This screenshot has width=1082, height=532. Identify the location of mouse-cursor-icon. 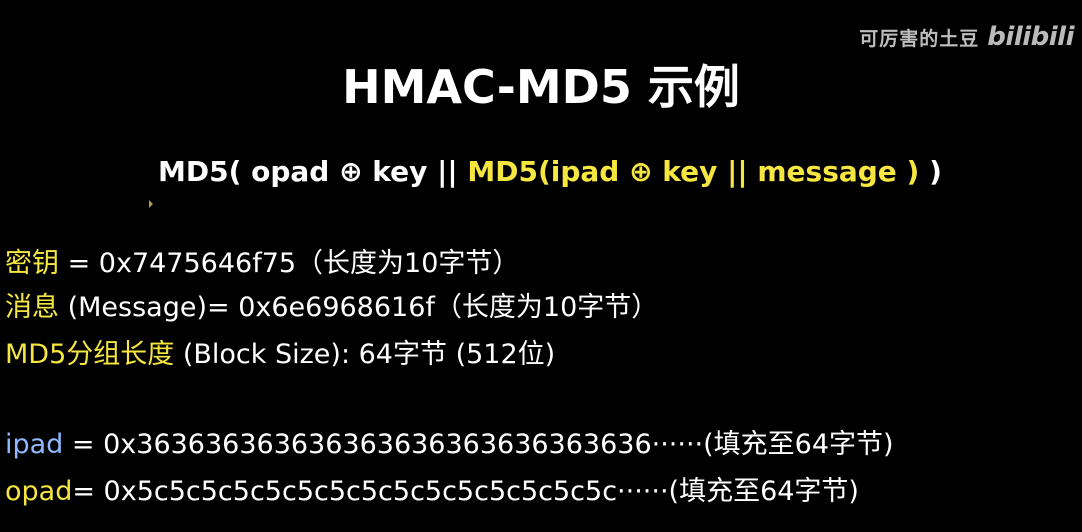
(151, 204).